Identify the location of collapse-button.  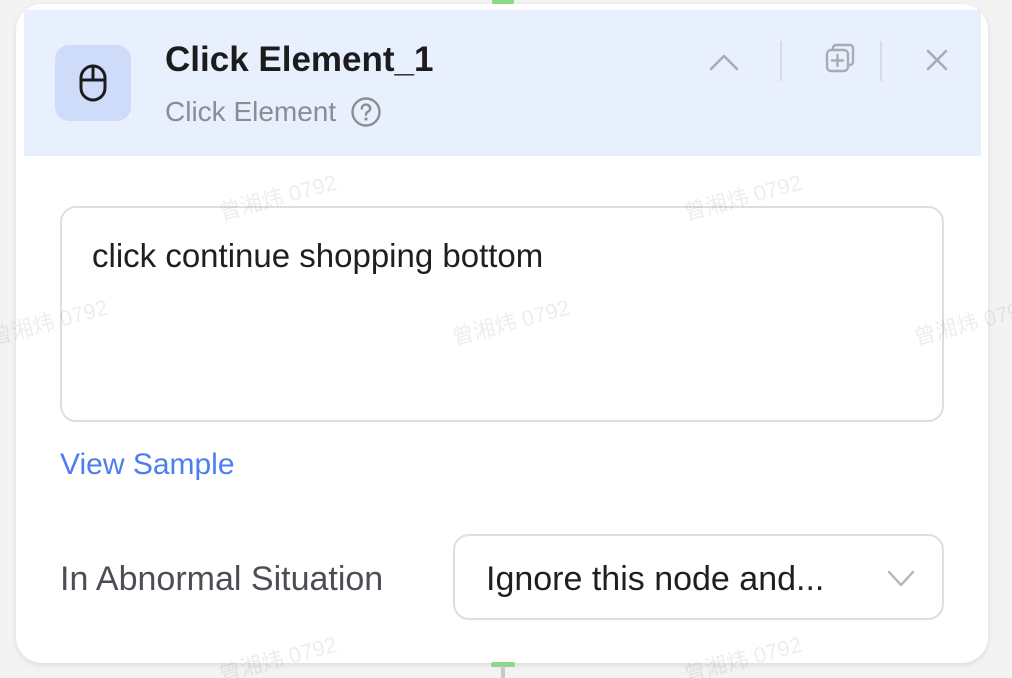
(724, 62).